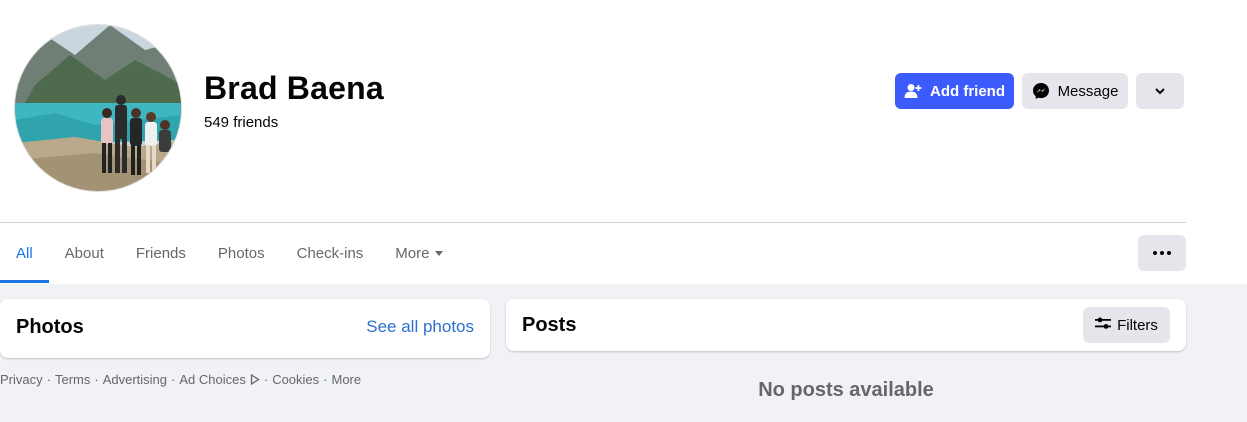  What do you see at coordinates (1041, 91) in the screenshot?
I see `messenger-icon` at bounding box center [1041, 91].